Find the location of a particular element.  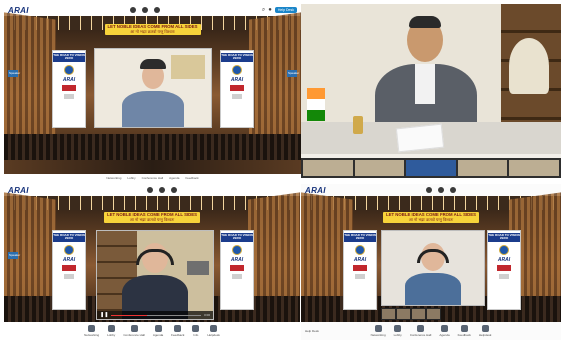

flag-icon is located at coordinates (316, 105).